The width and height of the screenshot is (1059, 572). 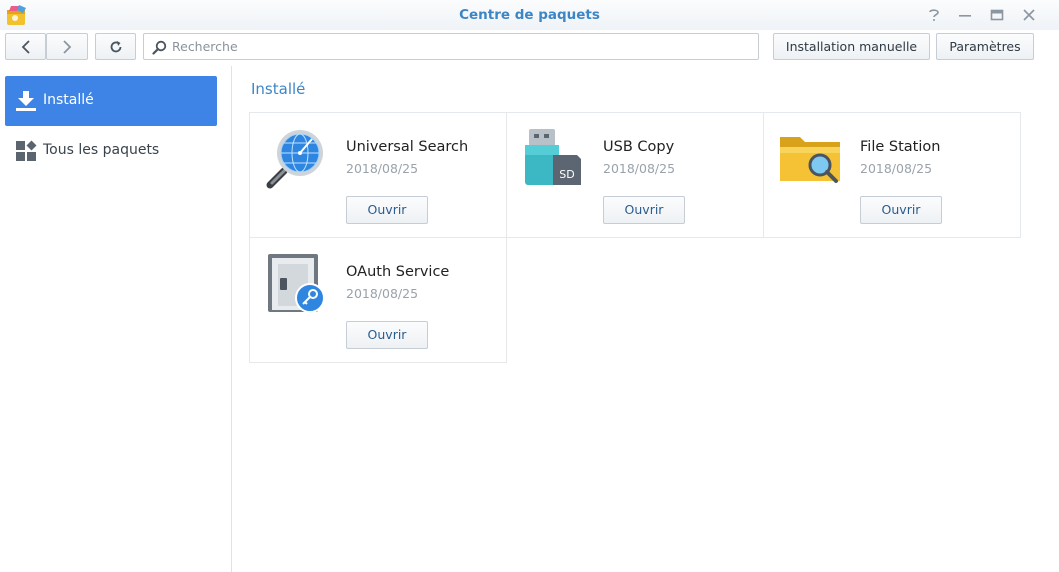 I want to click on search-box, so click(x=451, y=46).